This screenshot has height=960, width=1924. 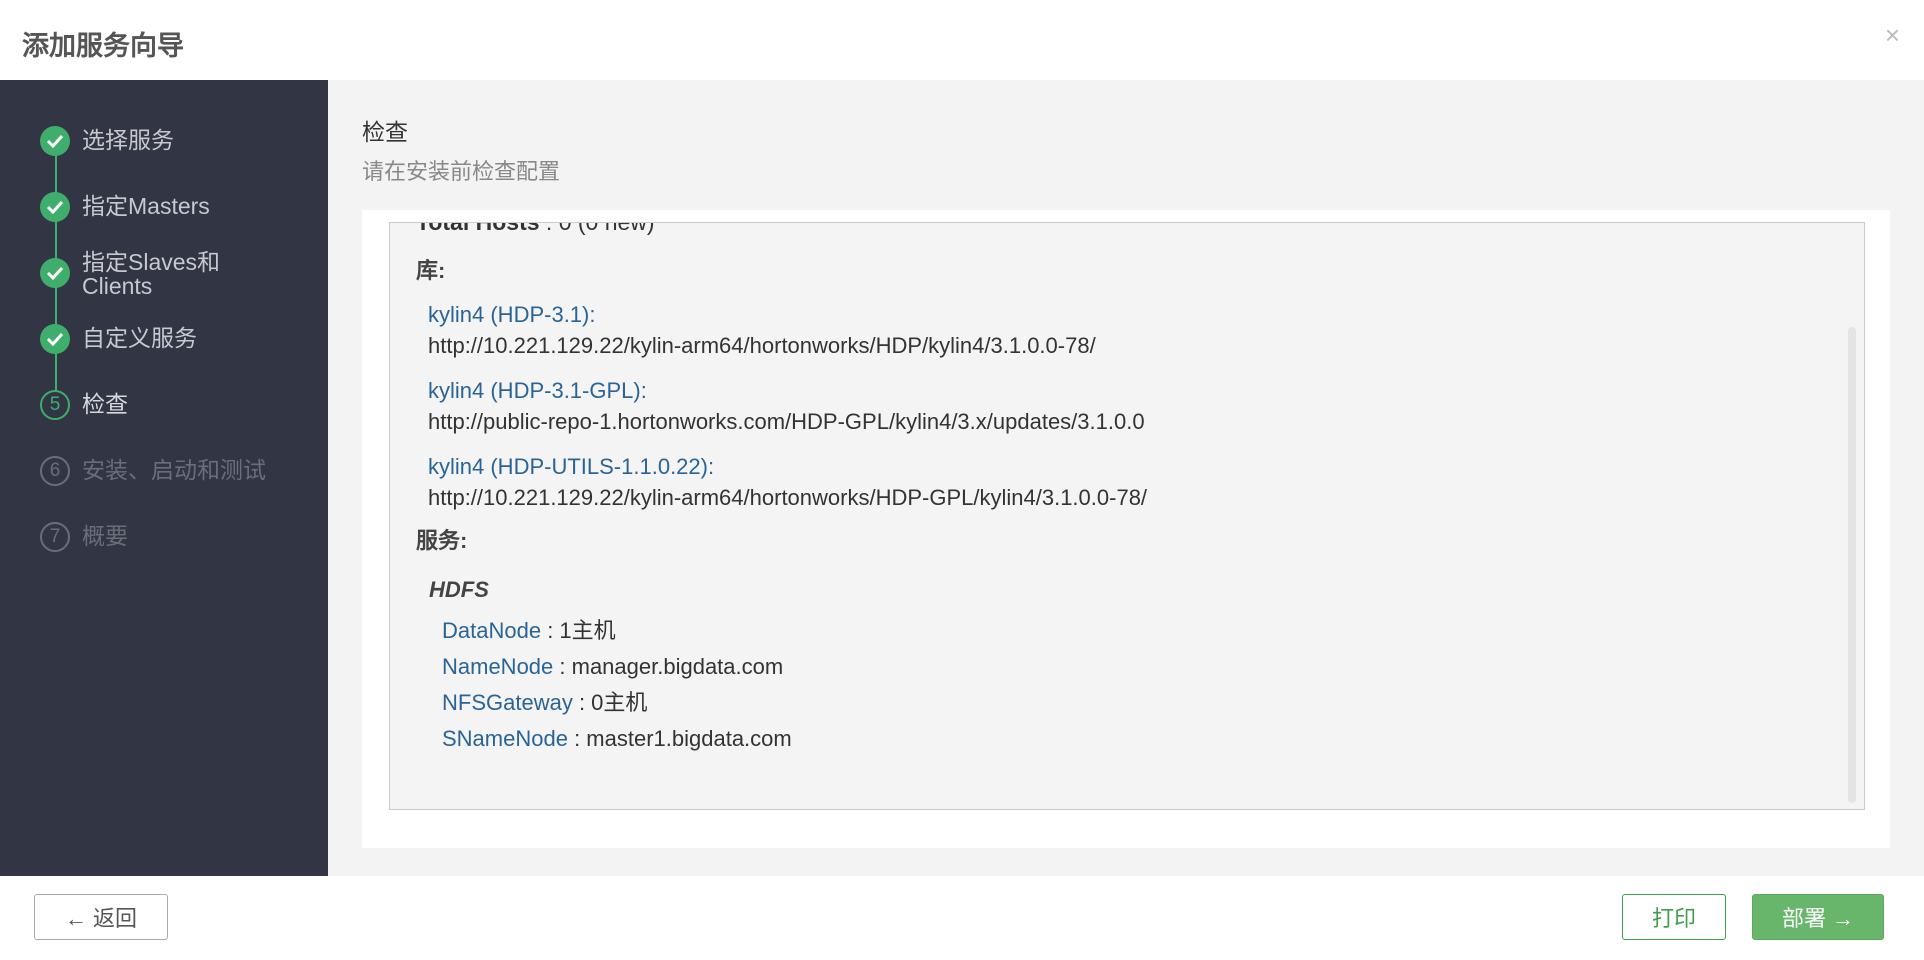 What do you see at coordinates (962, 40) in the screenshot?
I see `wizard-header: 添加服务向导 ×` at bounding box center [962, 40].